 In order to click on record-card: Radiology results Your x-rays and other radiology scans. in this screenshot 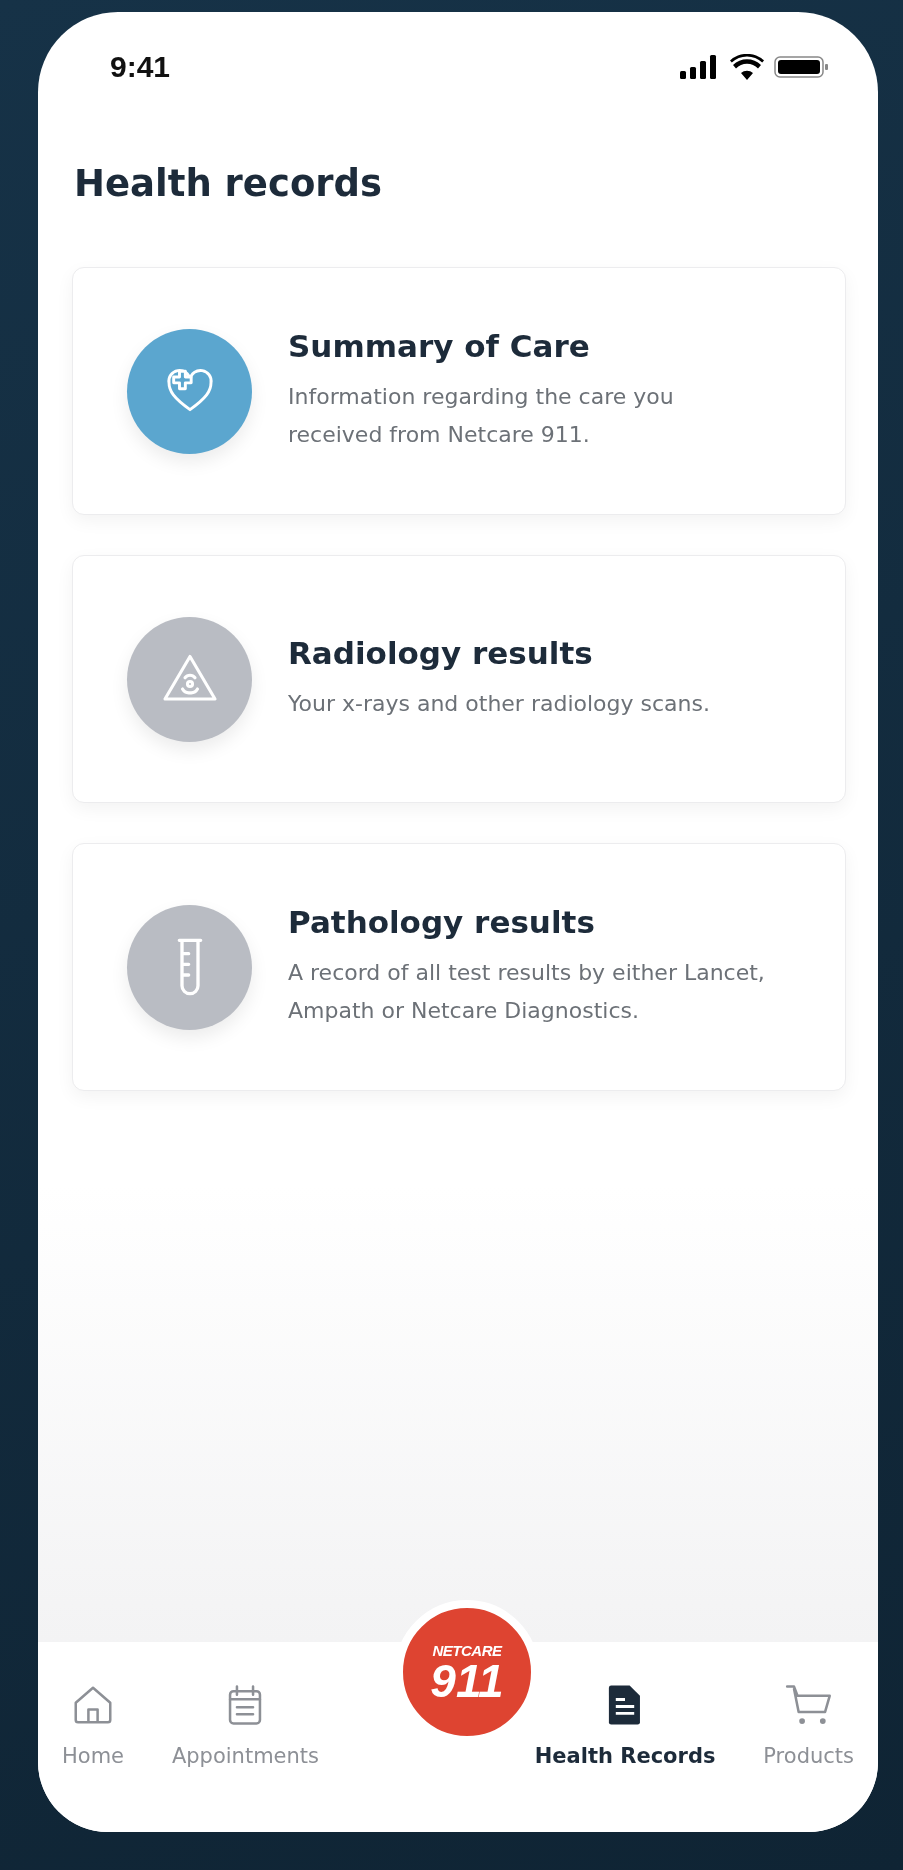, I will do `click(459, 679)`.